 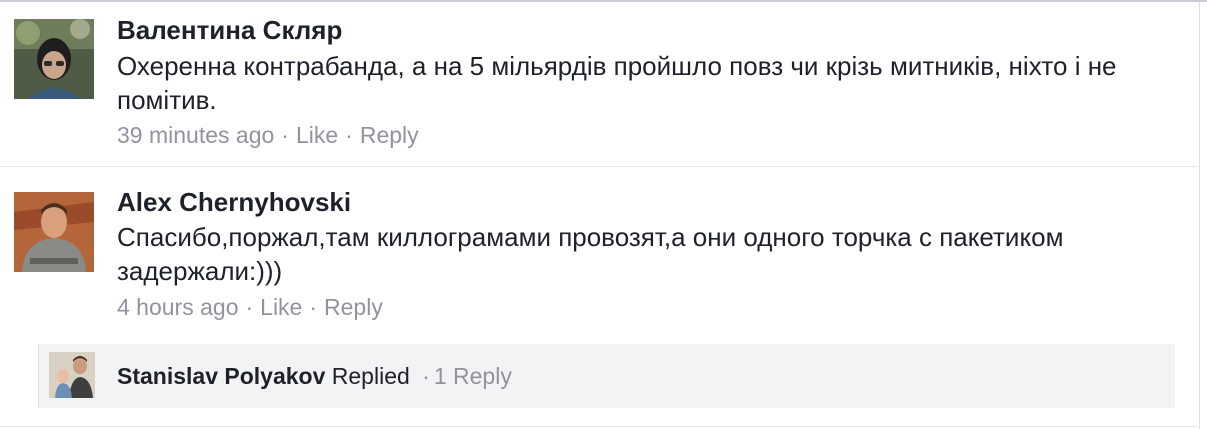 What do you see at coordinates (195, 135) in the screenshot?
I see `comment-timestamp: 39 minutes ago` at bounding box center [195, 135].